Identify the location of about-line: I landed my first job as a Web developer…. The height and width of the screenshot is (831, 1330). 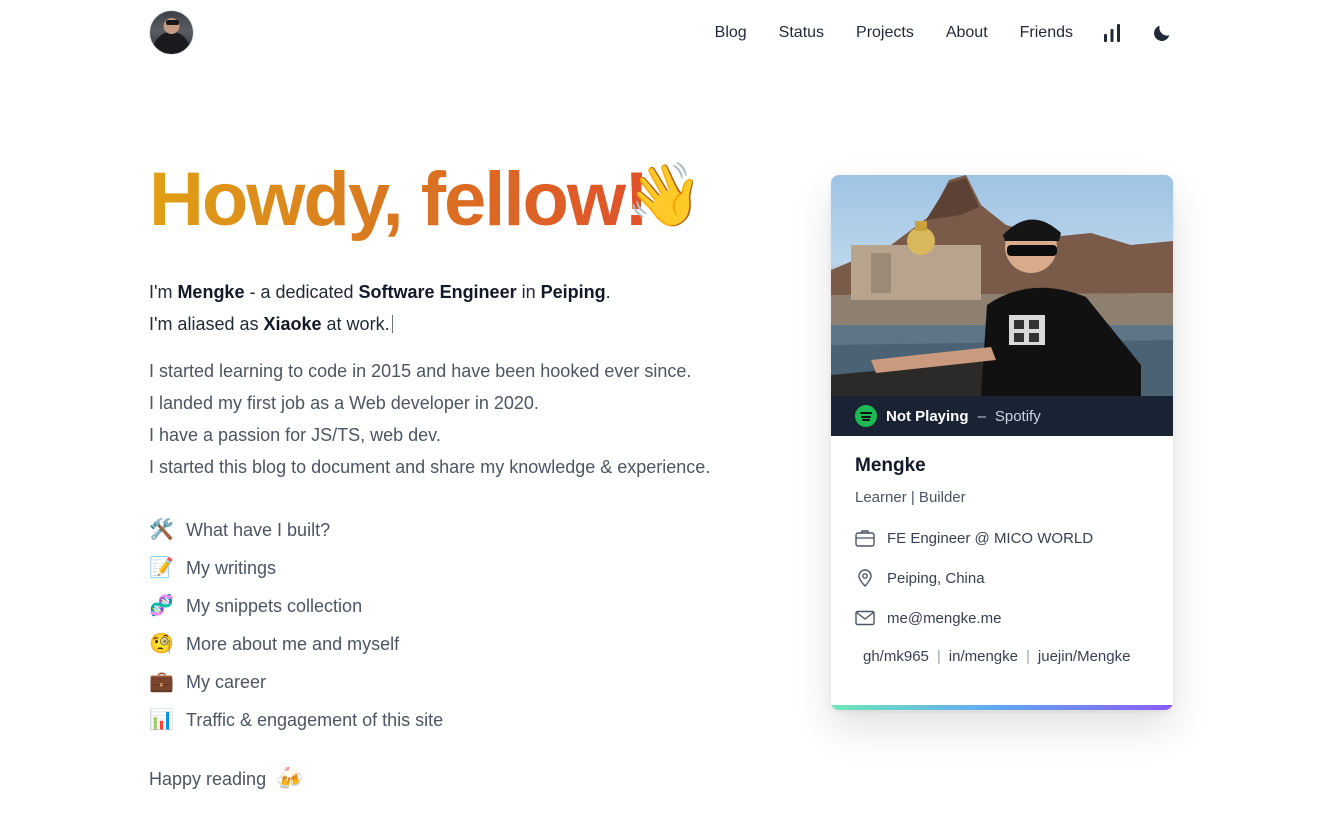
(344, 403).